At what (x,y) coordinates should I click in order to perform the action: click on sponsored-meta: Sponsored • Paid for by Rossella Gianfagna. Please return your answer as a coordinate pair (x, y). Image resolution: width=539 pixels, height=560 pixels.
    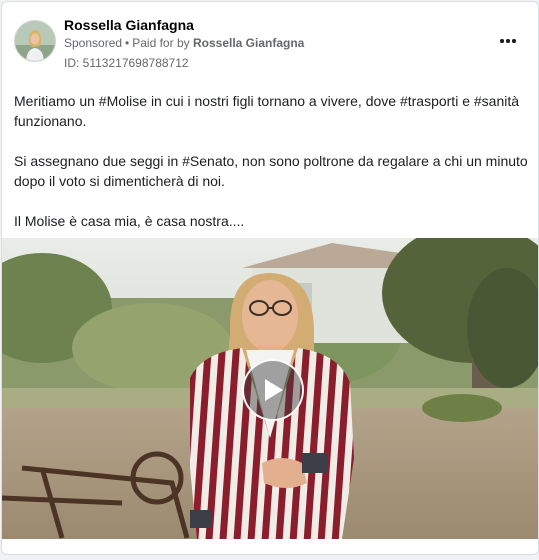
    Looking at the image, I should click on (184, 43).